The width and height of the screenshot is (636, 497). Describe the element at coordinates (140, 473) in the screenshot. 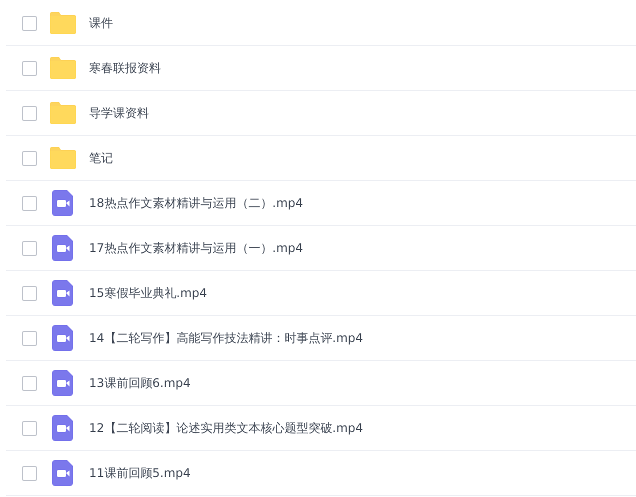

I see `file-name: 11课前回顾5.mp4` at that location.